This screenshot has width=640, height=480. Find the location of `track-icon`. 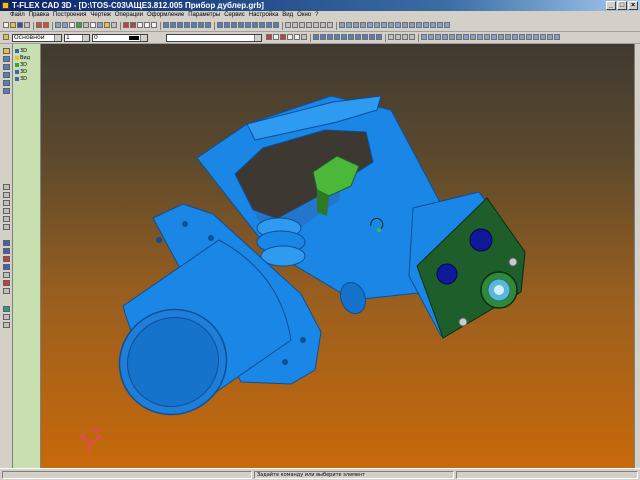

track-icon is located at coordinates (337, 37).